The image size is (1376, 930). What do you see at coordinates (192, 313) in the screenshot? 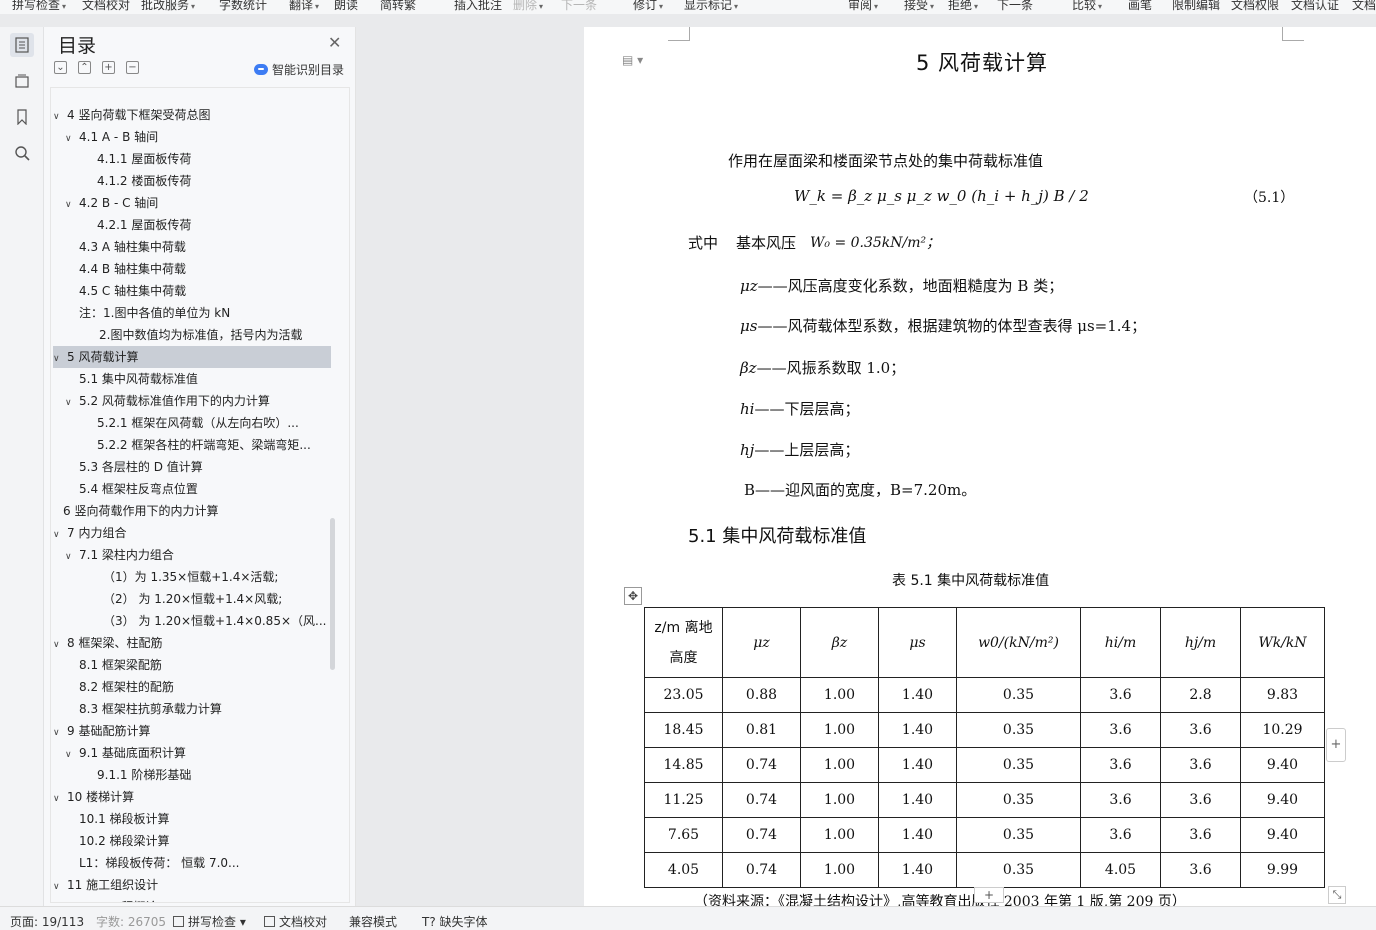
I see `toc-item: 注：1.图中各值的单位为 kN` at bounding box center [192, 313].